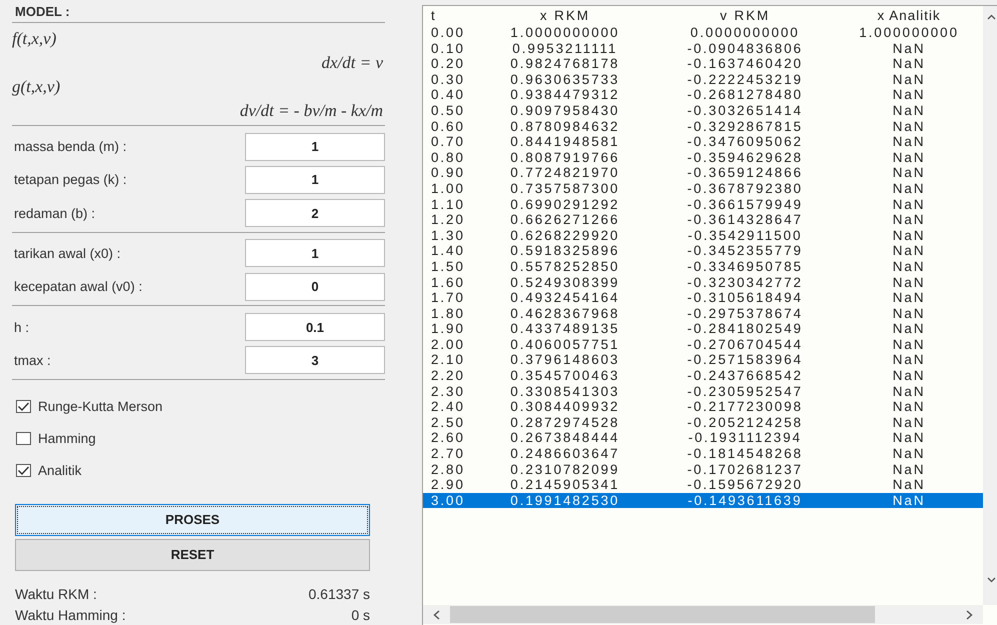 Image resolution: width=997 pixels, height=625 pixels. Describe the element at coordinates (703, 158) in the screenshot. I see `table-row: 0.80 0.8087919766 -0.3594629628 NaN` at that location.